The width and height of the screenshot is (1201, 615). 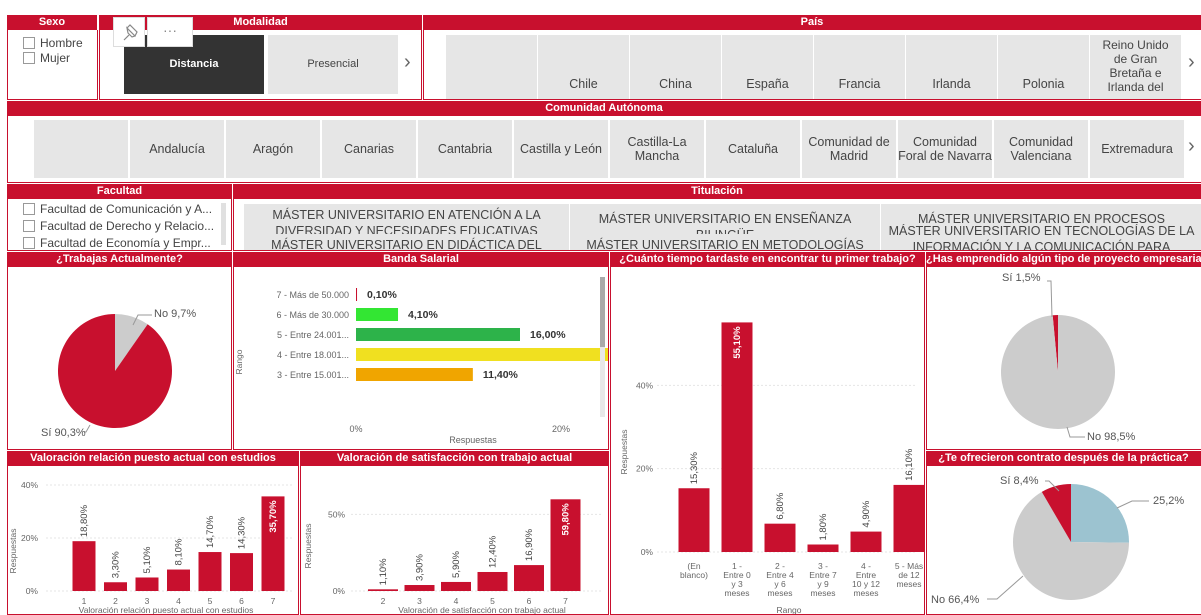 What do you see at coordinates (717, 191) in the screenshot?
I see `titulacion-header: Titulación` at bounding box center [717, 191].